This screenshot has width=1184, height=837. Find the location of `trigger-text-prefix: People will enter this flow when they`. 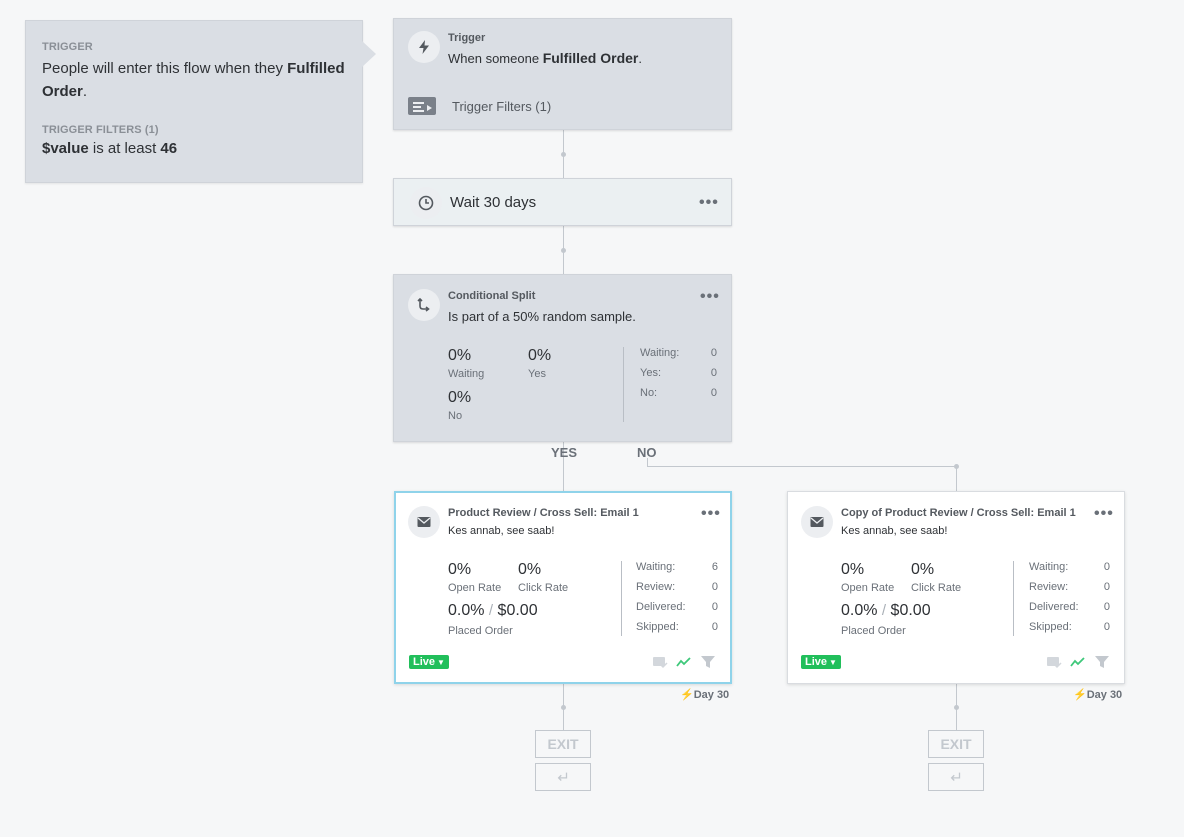

trigger-text-prefix: People will enter this flow when they is located at coordinates (162, 68).